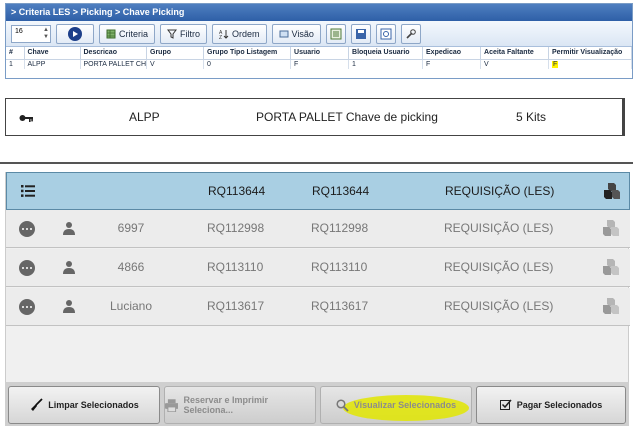 This screenshot has width=633, height=426. I want to click on filtro-button: Filtro, so click(184, 33).